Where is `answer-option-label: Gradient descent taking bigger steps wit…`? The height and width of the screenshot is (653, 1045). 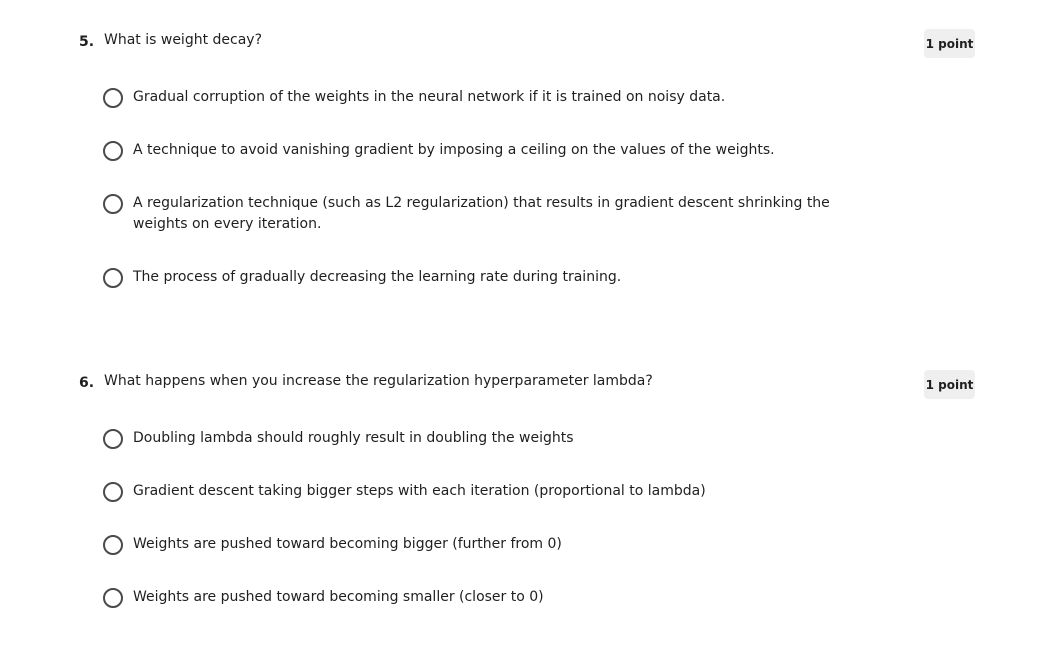 answer-option-label: Gradient descent taking bigger steps wit… is located at coordinates (498, 491).